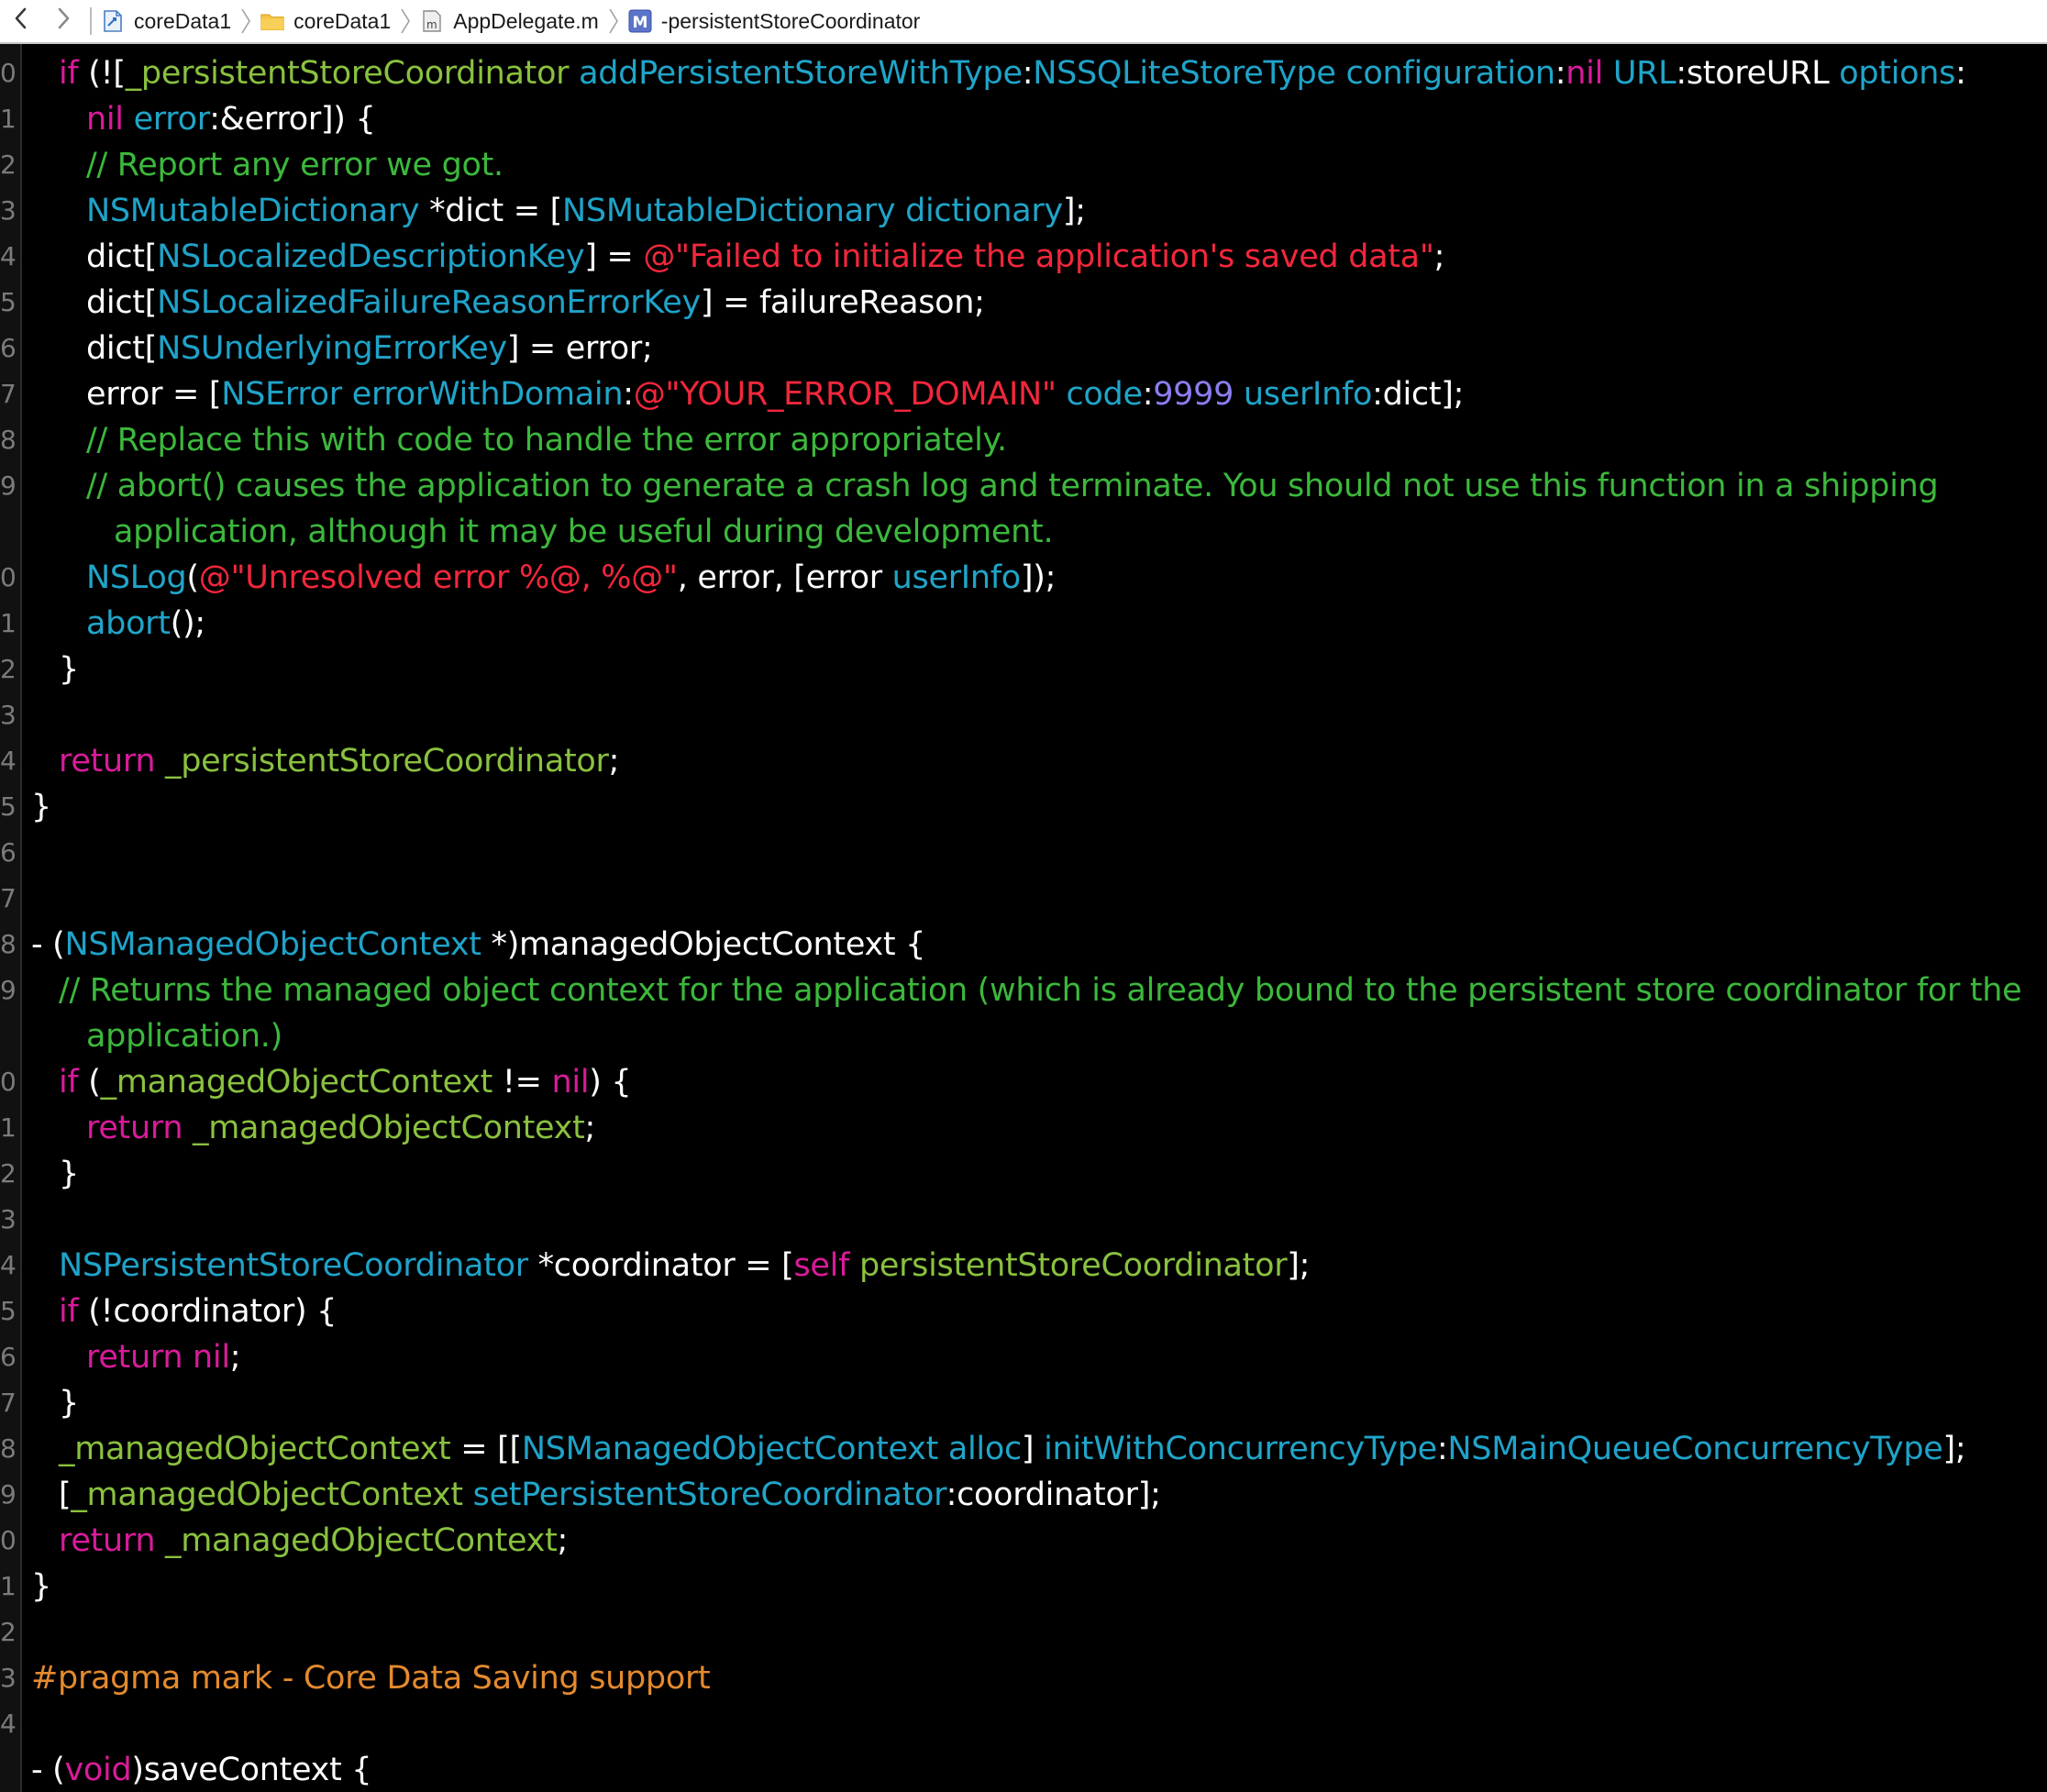  I want to click on line-number: 5, so click(8, 1311).